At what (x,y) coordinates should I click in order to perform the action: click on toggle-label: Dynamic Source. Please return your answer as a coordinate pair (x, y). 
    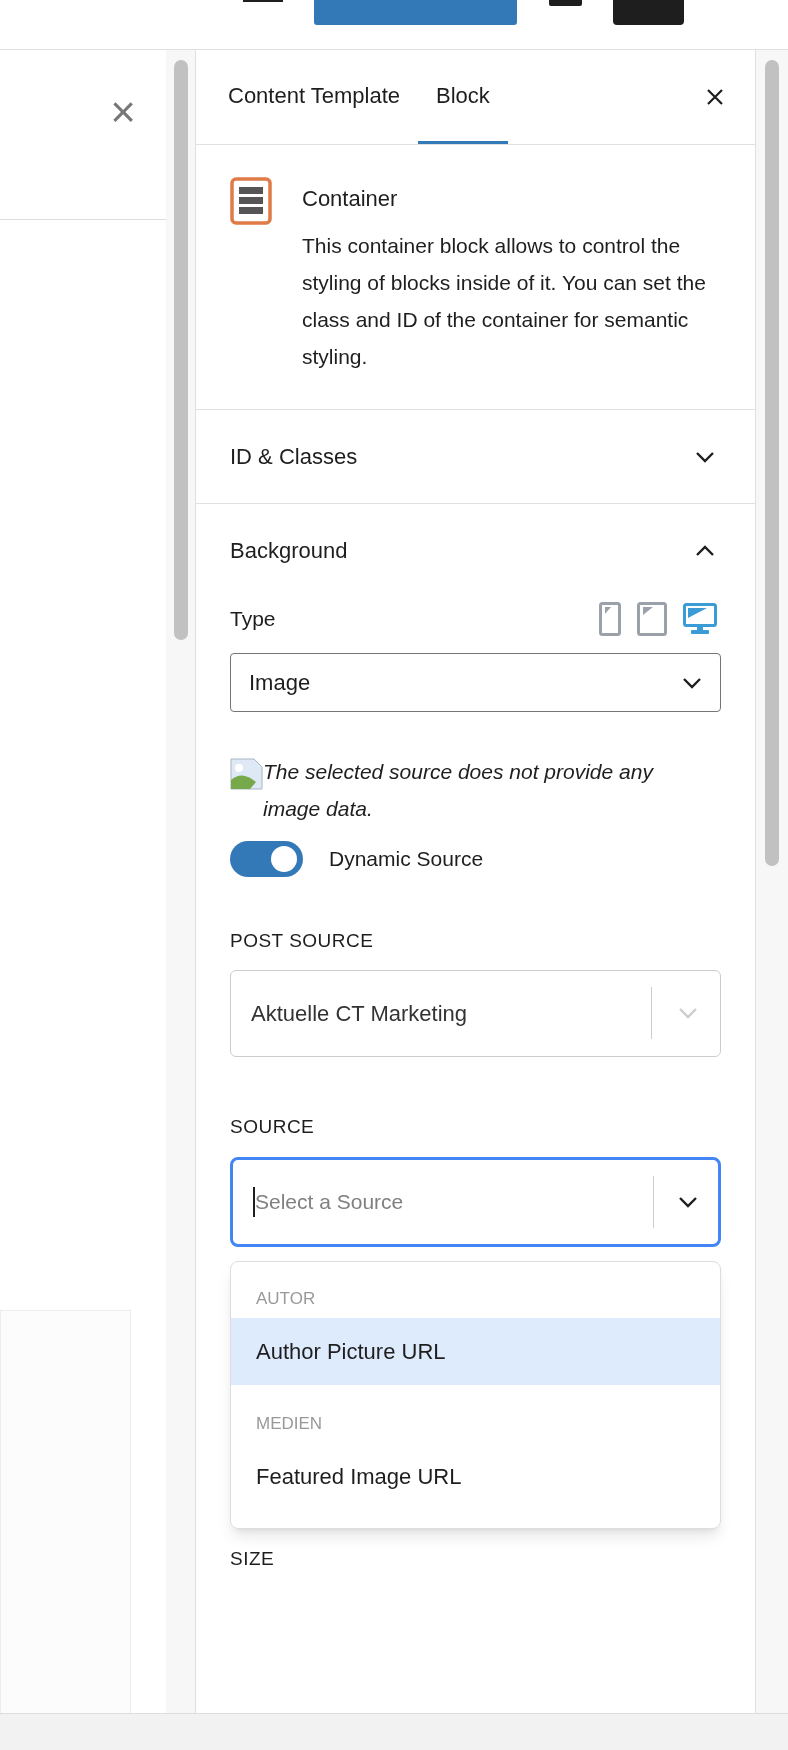
    Looking at the image, I should click on (406, 859).